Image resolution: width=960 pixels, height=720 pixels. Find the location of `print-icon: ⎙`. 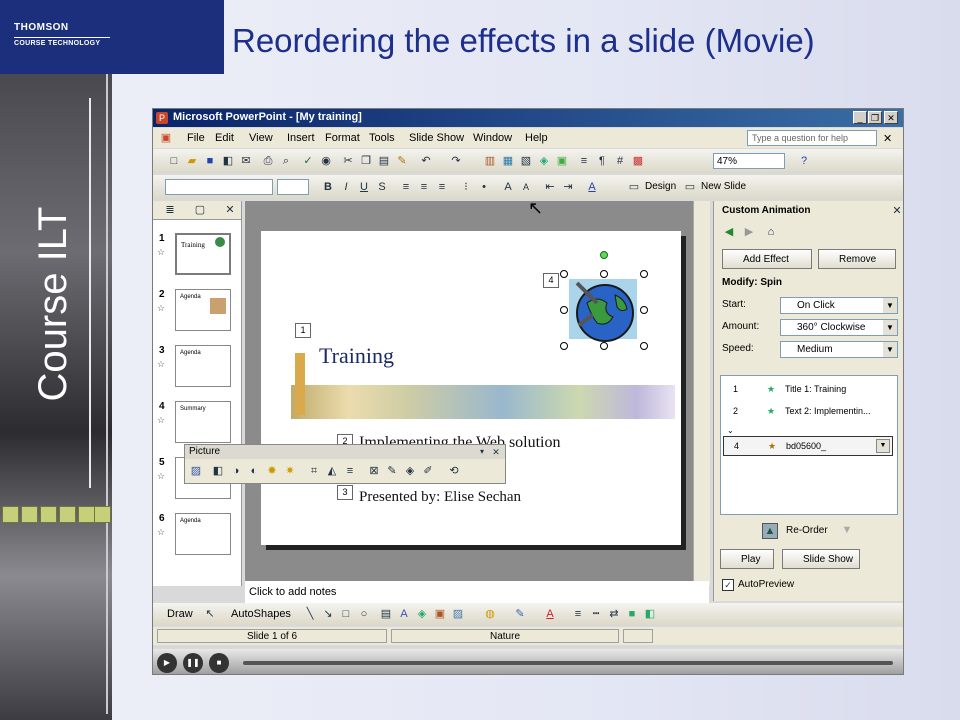

print-icon: ⎙ is located at coordinates (268, 161).